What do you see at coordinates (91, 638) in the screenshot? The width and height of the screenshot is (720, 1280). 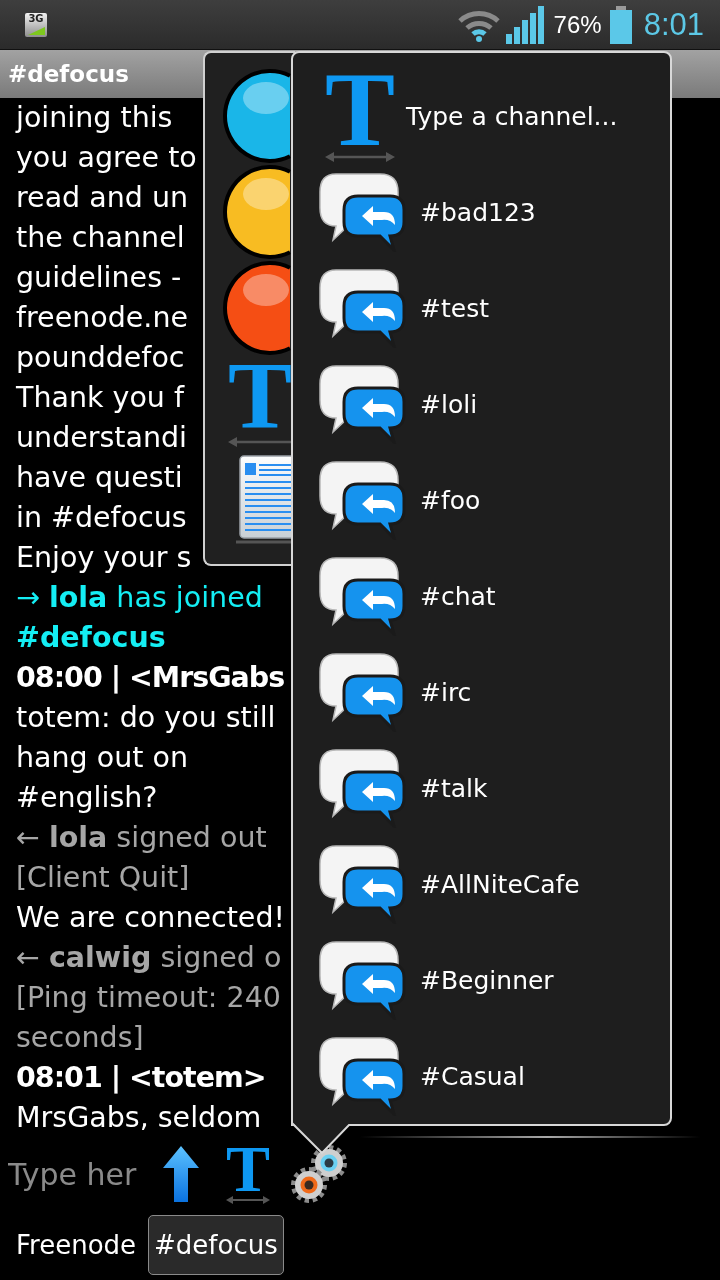 I see `chat-line: #defocus` at bounding box center [91, 638].